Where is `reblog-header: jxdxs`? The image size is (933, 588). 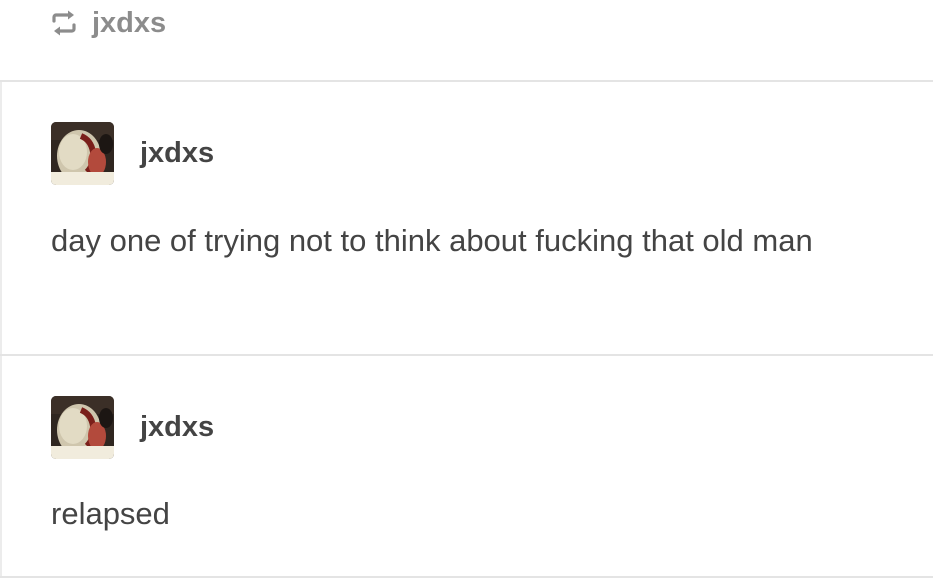
reblog-header: jxdxs is located at coordinates (107, 23).